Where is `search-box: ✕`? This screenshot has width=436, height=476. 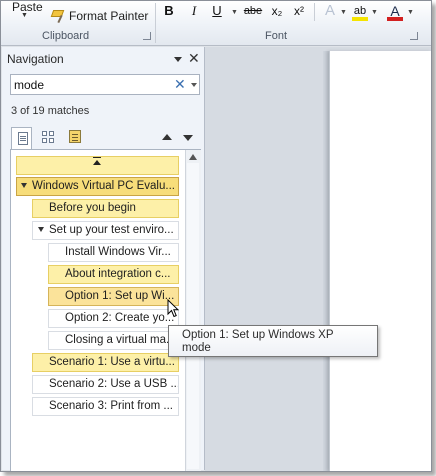 search-box: ✕ is located at coordinates (105, 84).